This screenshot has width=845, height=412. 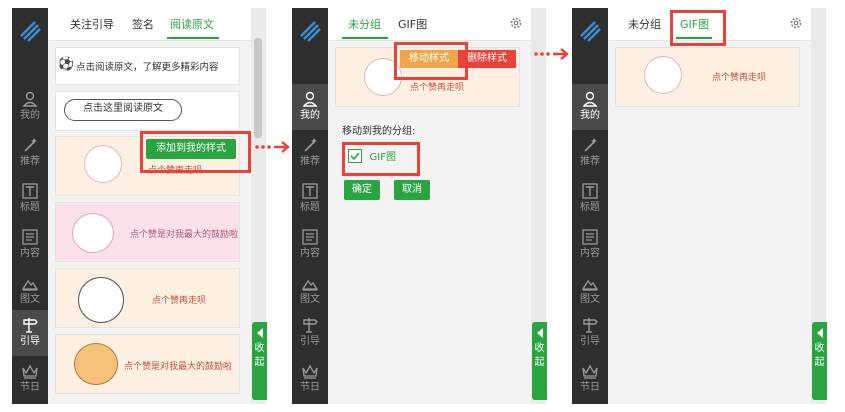 I want to click on sidebar-2: 我的 推荐 标题 内容 图文 引导 节日, so click(x=310, y=206).